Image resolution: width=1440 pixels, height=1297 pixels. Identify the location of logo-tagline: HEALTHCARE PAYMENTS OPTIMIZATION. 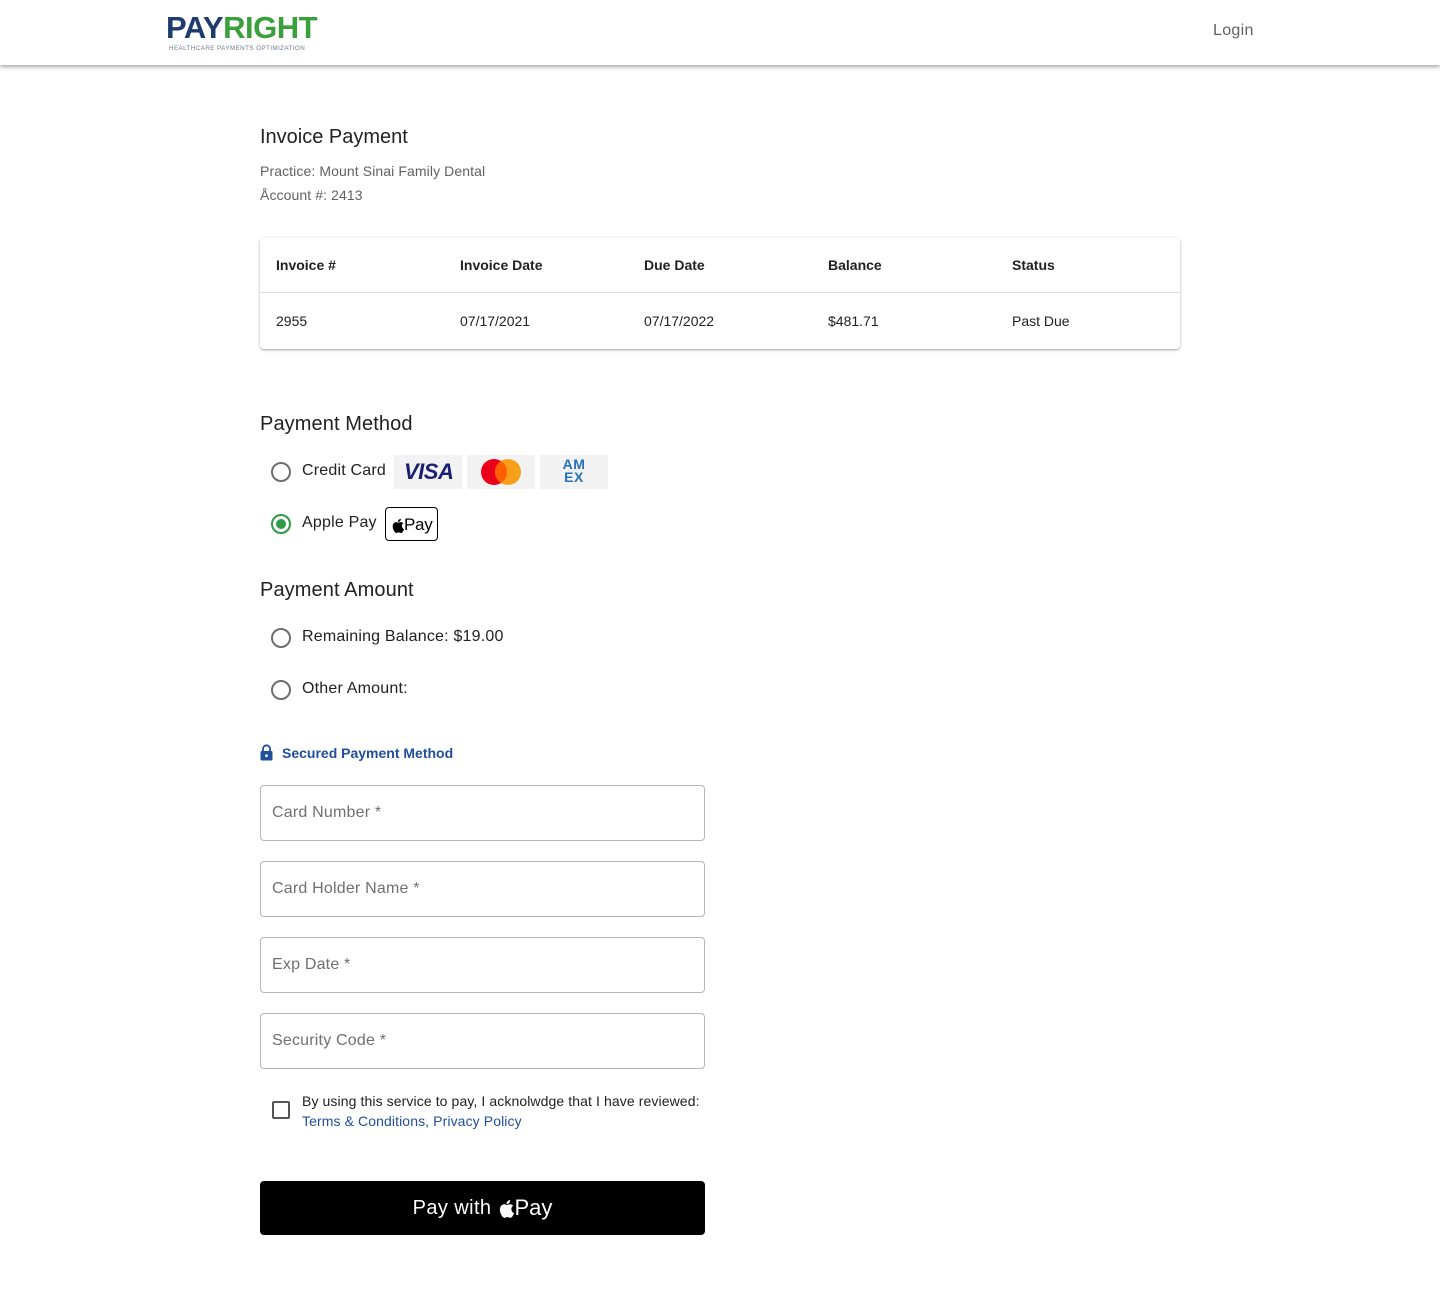
(237, 48).